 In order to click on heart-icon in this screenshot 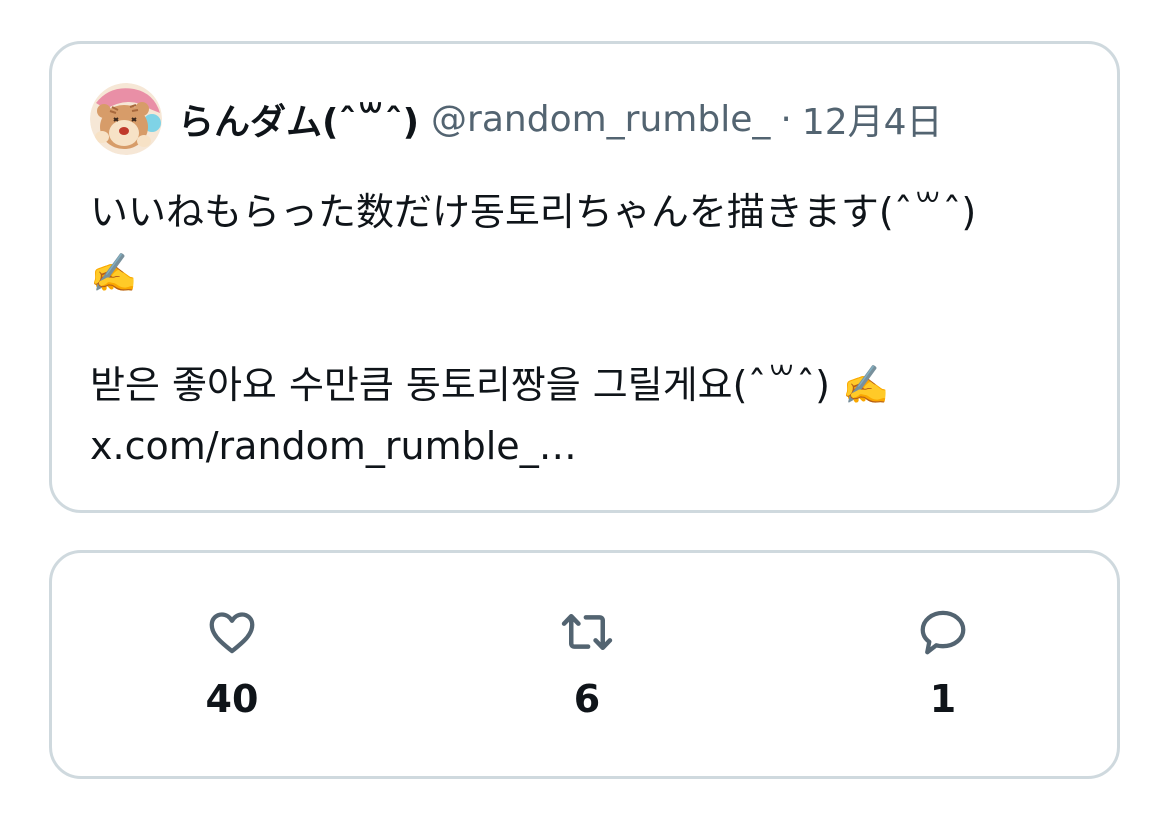, I will do `click(232, 632)`.